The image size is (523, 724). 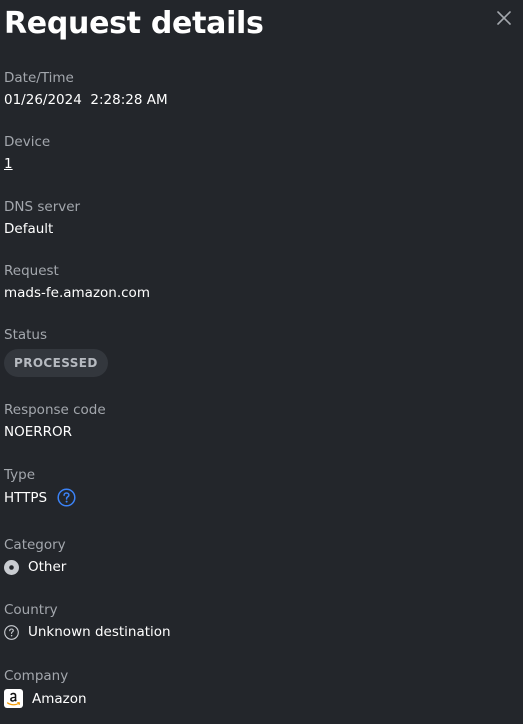 What do you see at coordinates (29, 229) in the screenshot?
I see `dns-server-value: Default` at bounding box center [29, 229].